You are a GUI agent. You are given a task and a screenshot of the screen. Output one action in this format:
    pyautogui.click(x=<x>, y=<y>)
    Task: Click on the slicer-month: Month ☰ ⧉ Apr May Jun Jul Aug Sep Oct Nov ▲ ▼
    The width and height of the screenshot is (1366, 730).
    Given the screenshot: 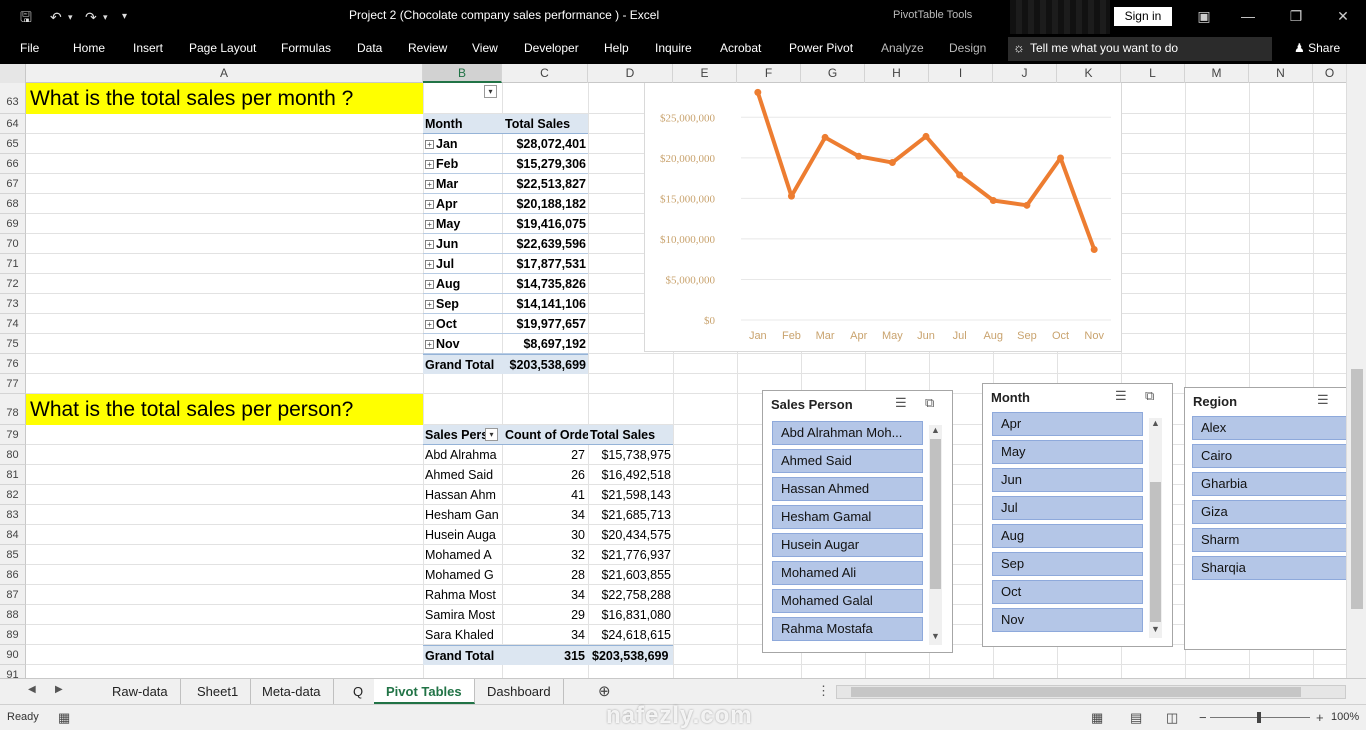 What is the action you would take?
    pyautogui.click(x=1077, y=515)
    